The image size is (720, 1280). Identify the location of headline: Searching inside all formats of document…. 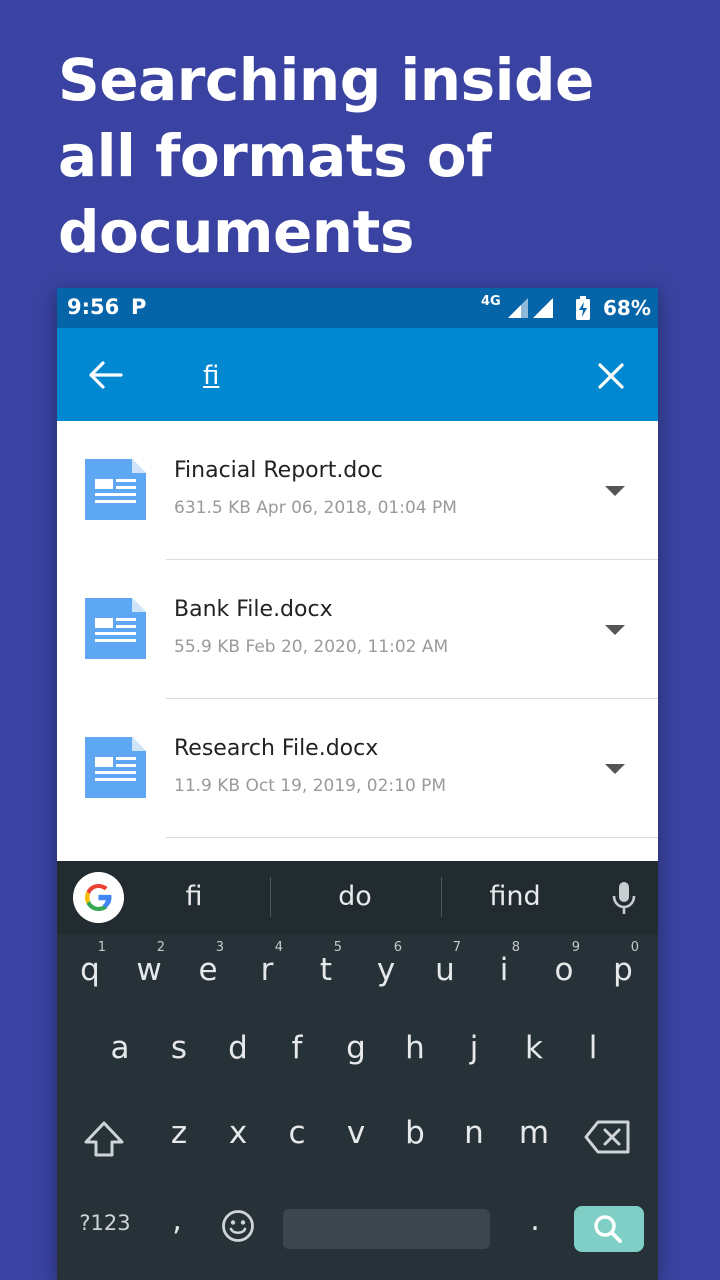
(326, 156).